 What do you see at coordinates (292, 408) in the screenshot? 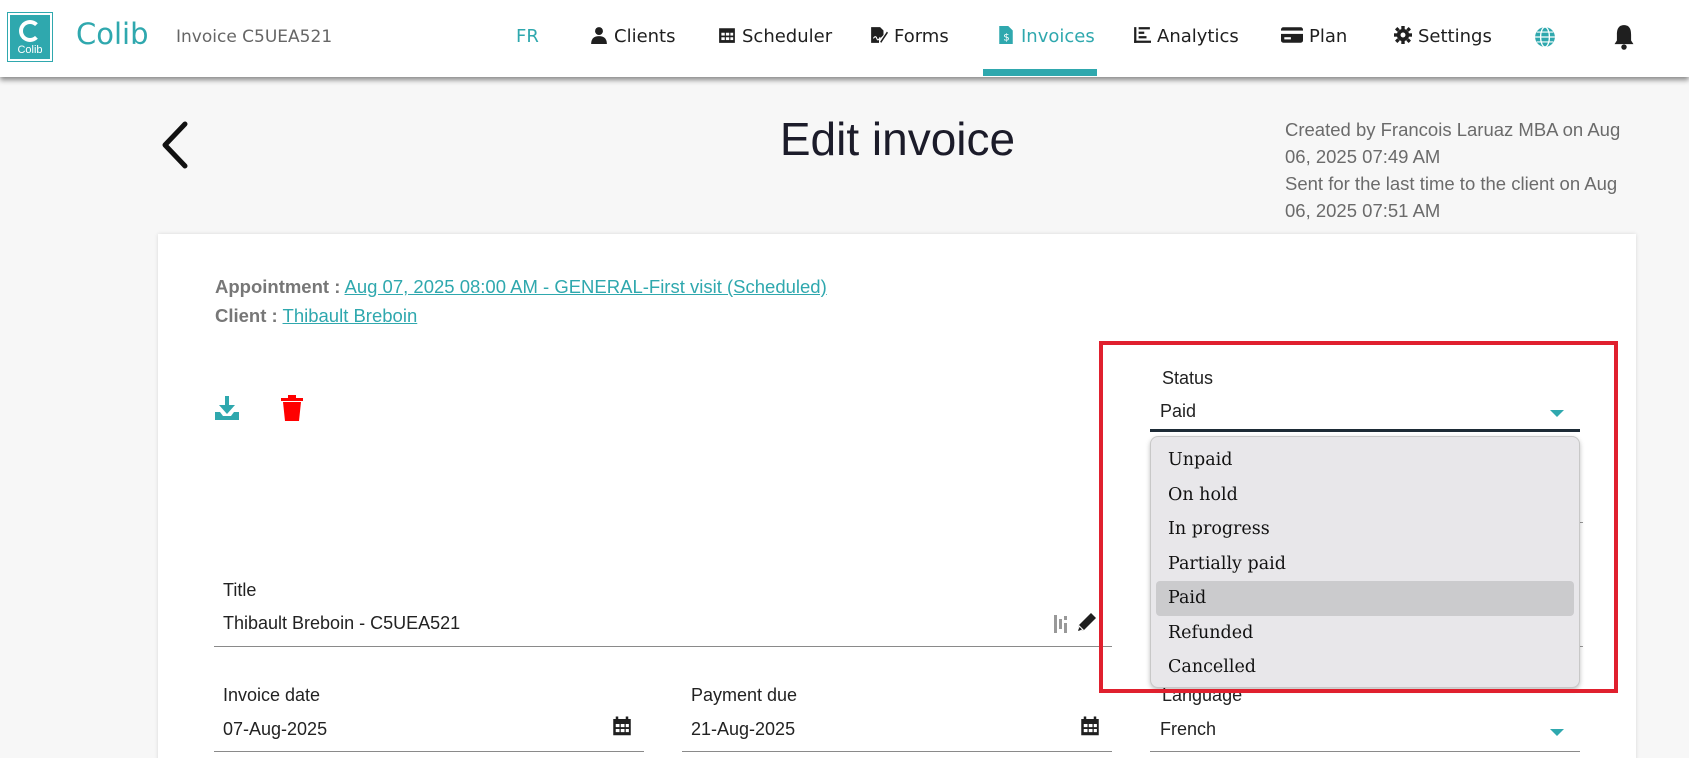
I see `trash-icon` at bounding box center [292, 408].